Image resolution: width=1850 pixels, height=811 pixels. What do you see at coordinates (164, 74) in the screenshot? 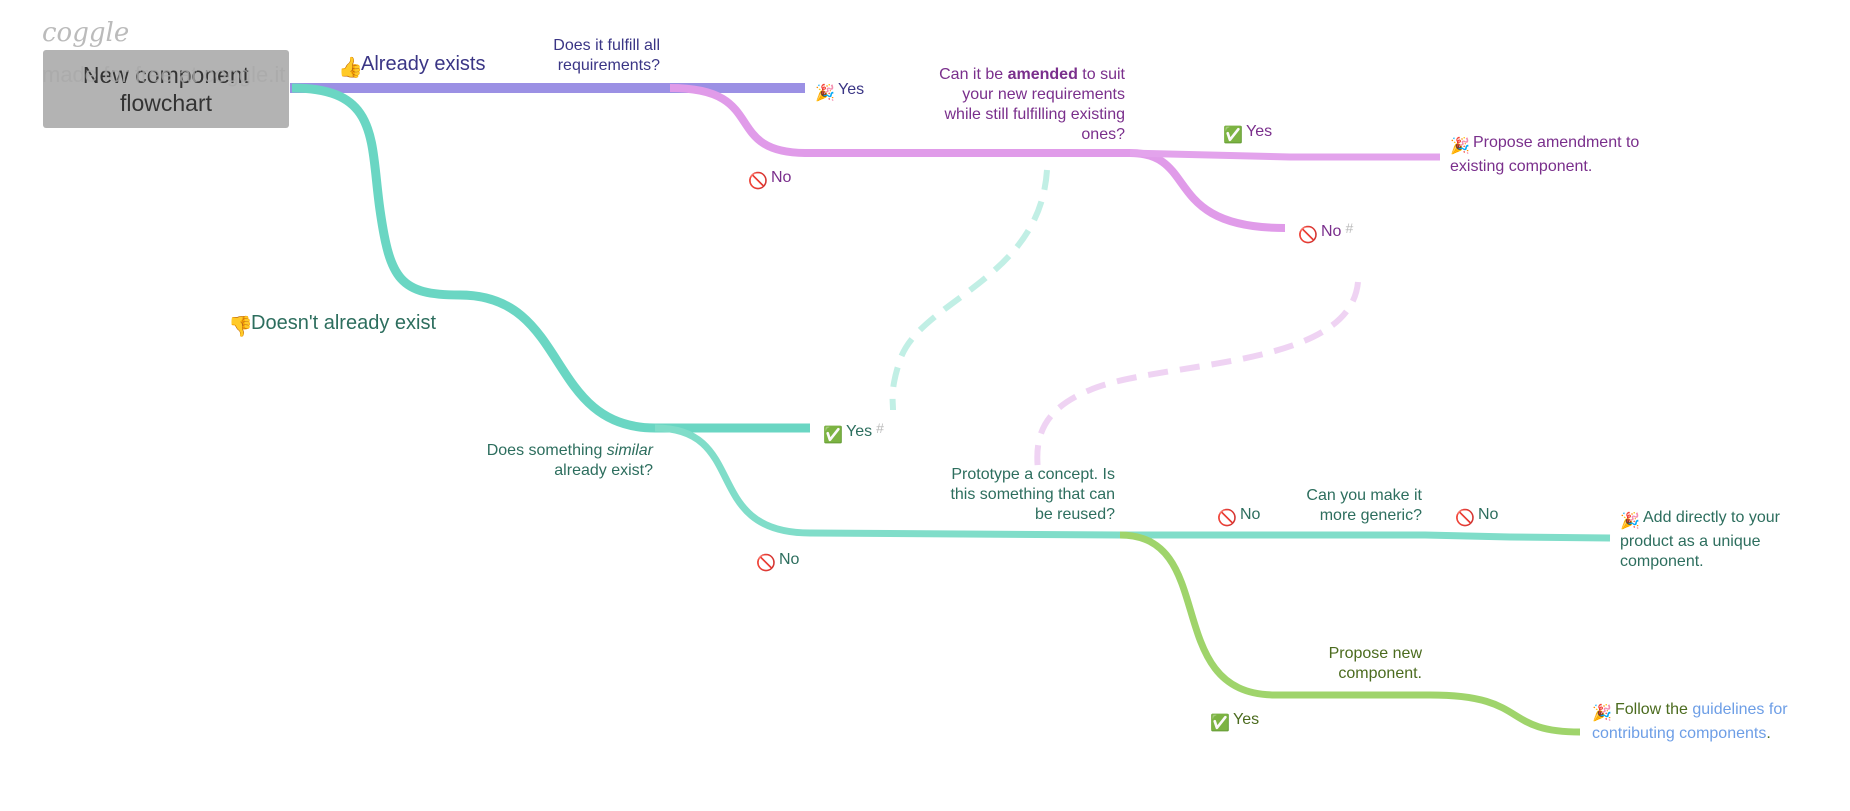
I see `watermark-text: made for free at coggle.it` at bounding box center [164, 74].